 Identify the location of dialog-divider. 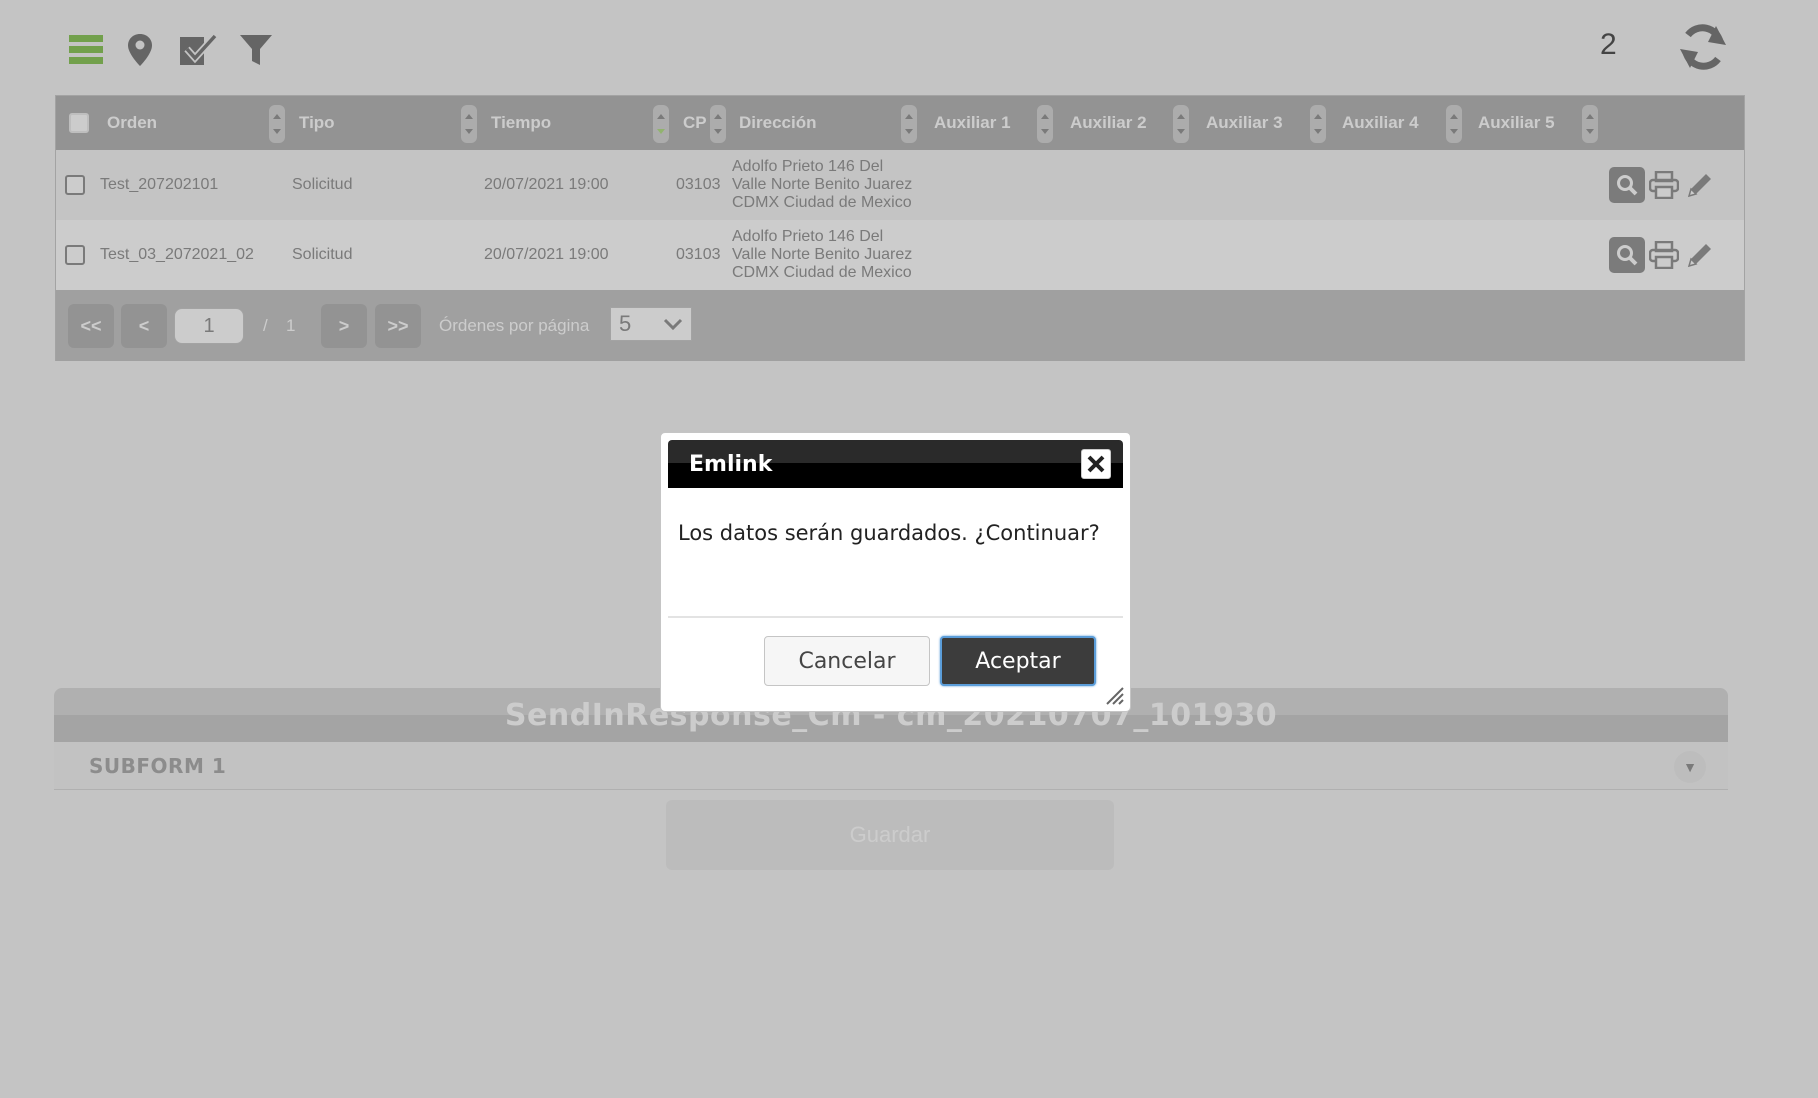
(895, 617).